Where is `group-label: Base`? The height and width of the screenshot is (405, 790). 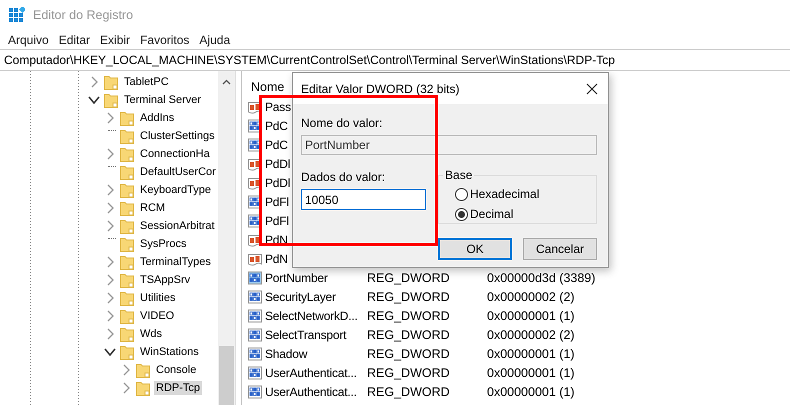
group-label: Base is located at coordinates (459, 175).